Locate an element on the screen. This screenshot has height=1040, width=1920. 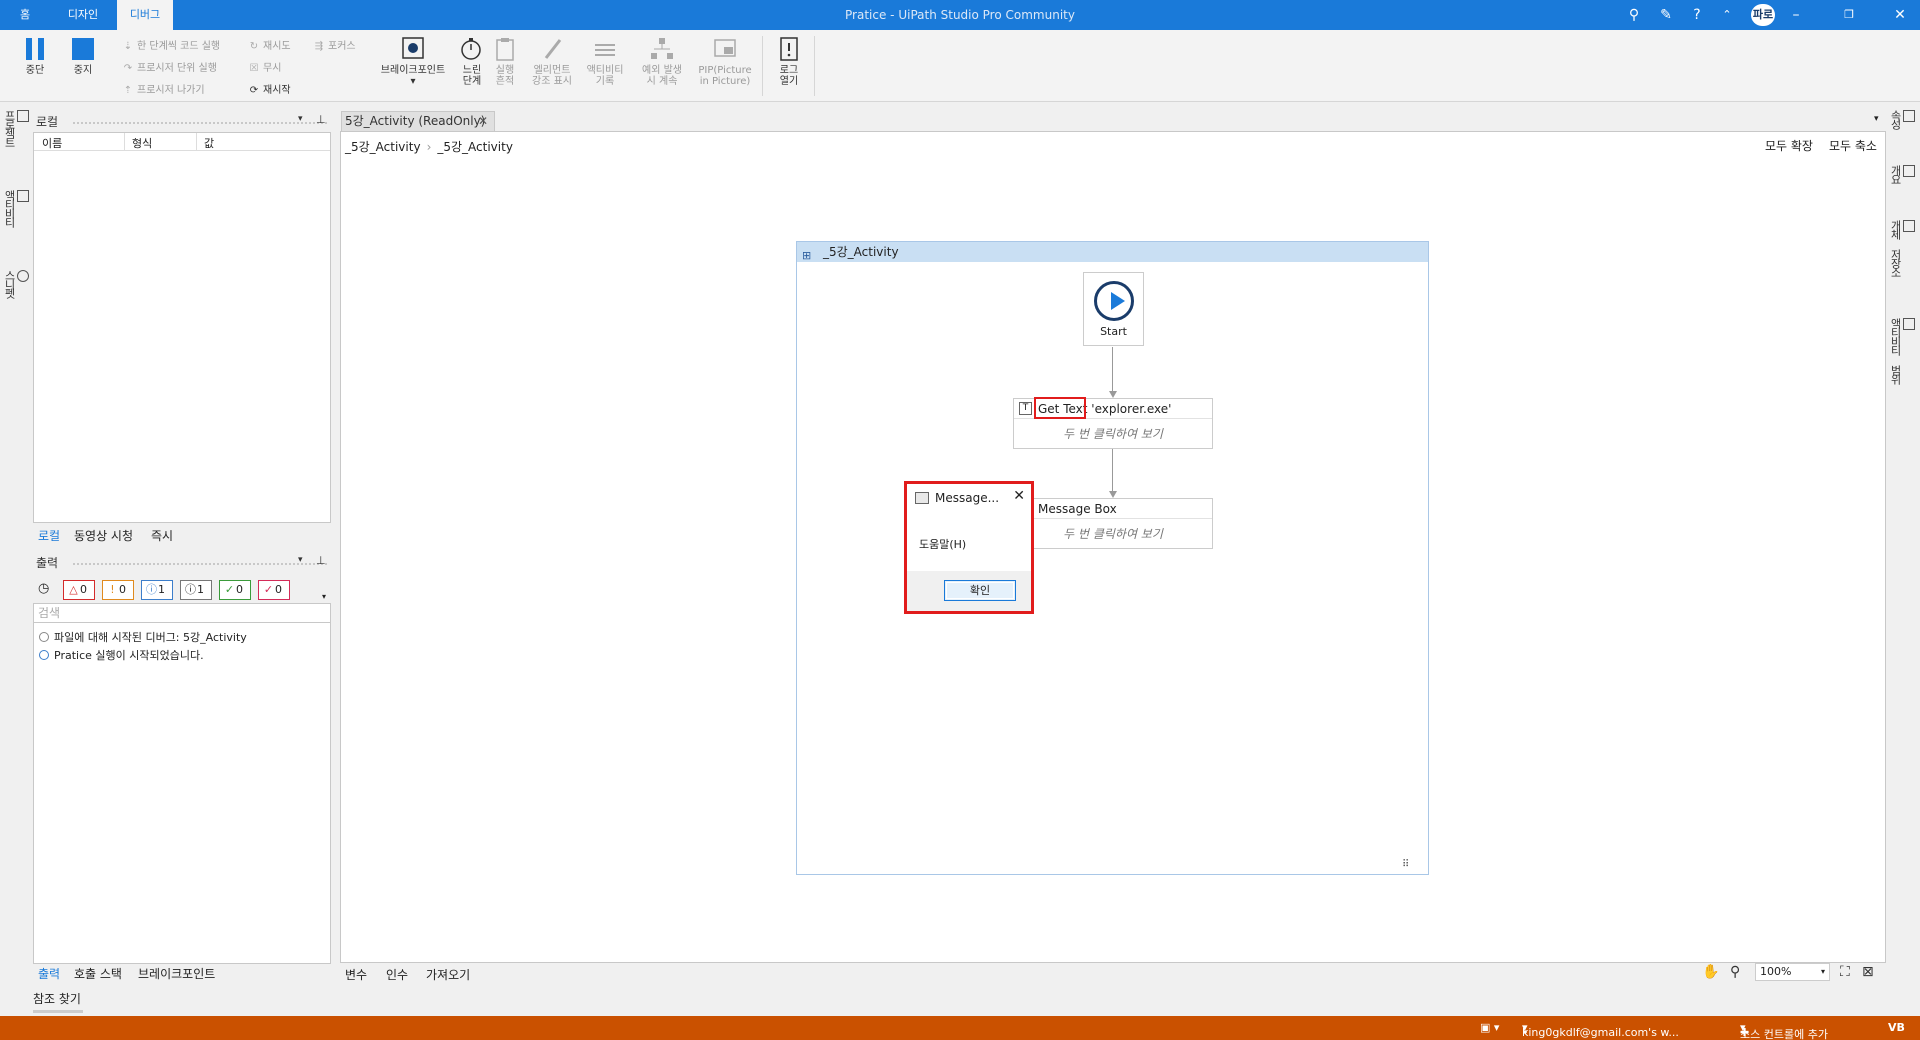
chevron-up-icon: ⌃ is located at coordinates (1727, 15).